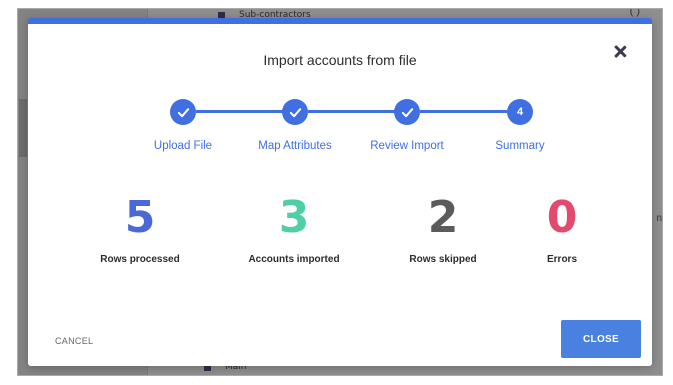 The height and width of the screenshot is (385, 673). Describe the element at coordinates (74, 341) in the screenshot. I see `cancel-button: CANCEL` at that location.